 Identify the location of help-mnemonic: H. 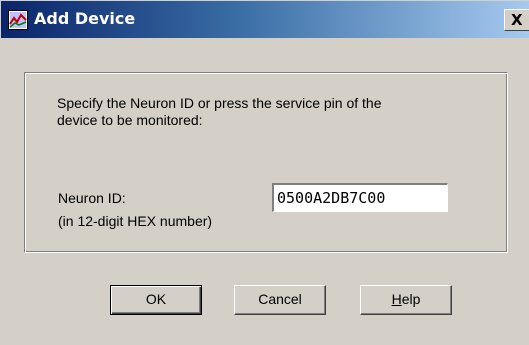
(396, 299).